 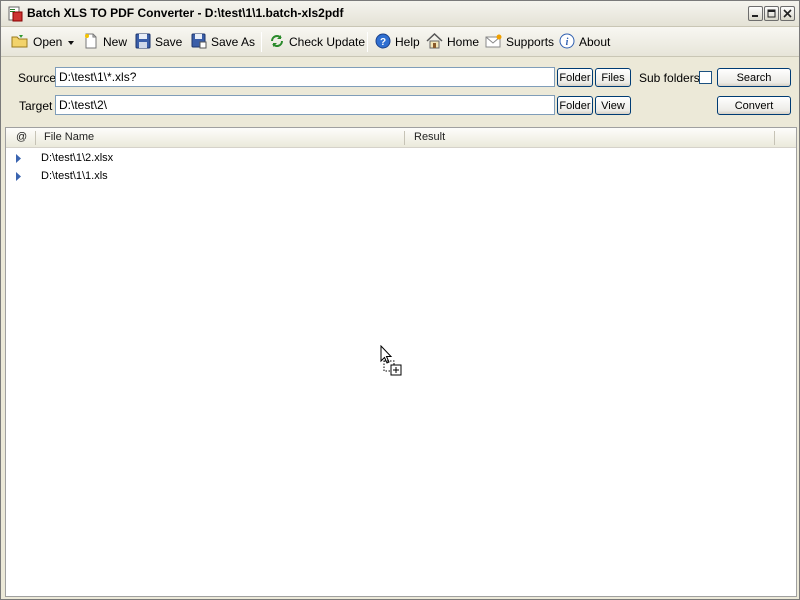 What do you see at coordinates (305, 105) in the screenshot?
I see `target-input: D:\test\2\` at bounding box center [305, 105].